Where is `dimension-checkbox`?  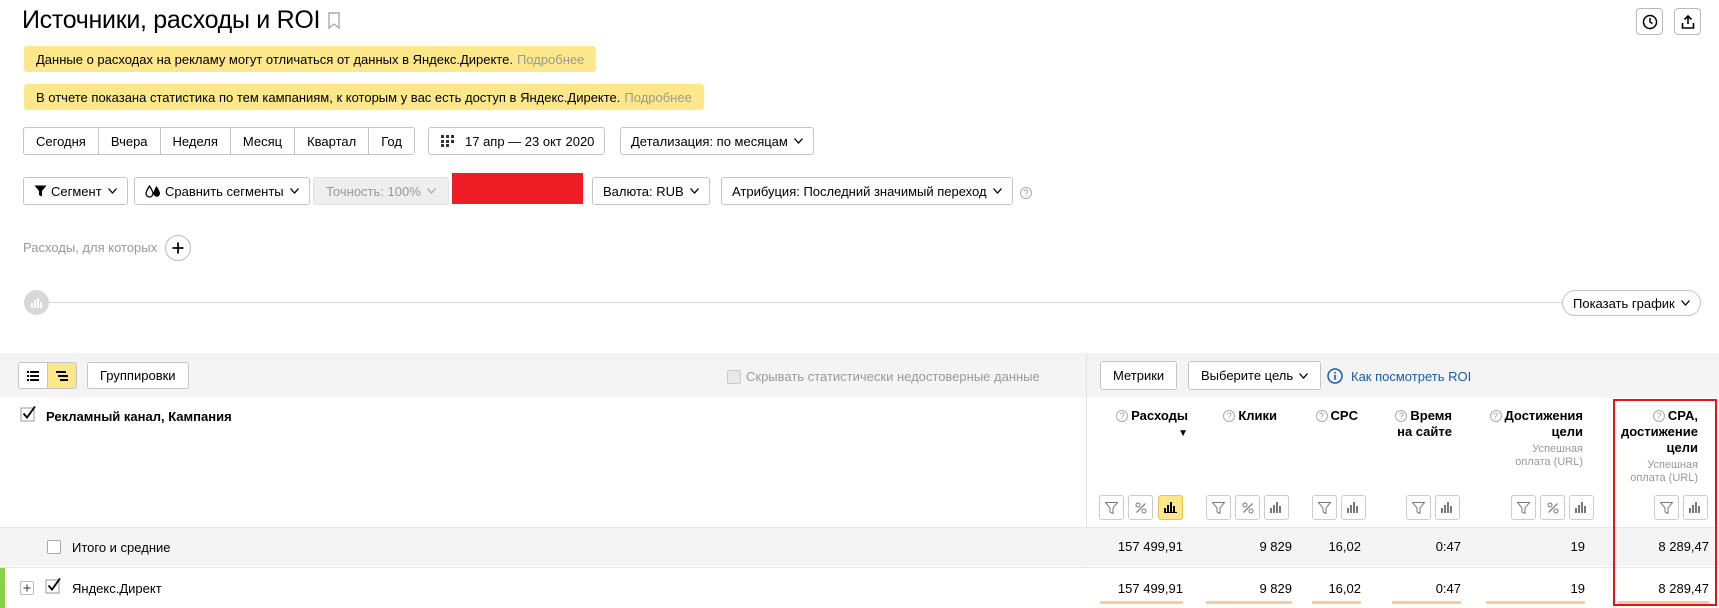
dimension-checkbox is located at coordinates (28, 413).